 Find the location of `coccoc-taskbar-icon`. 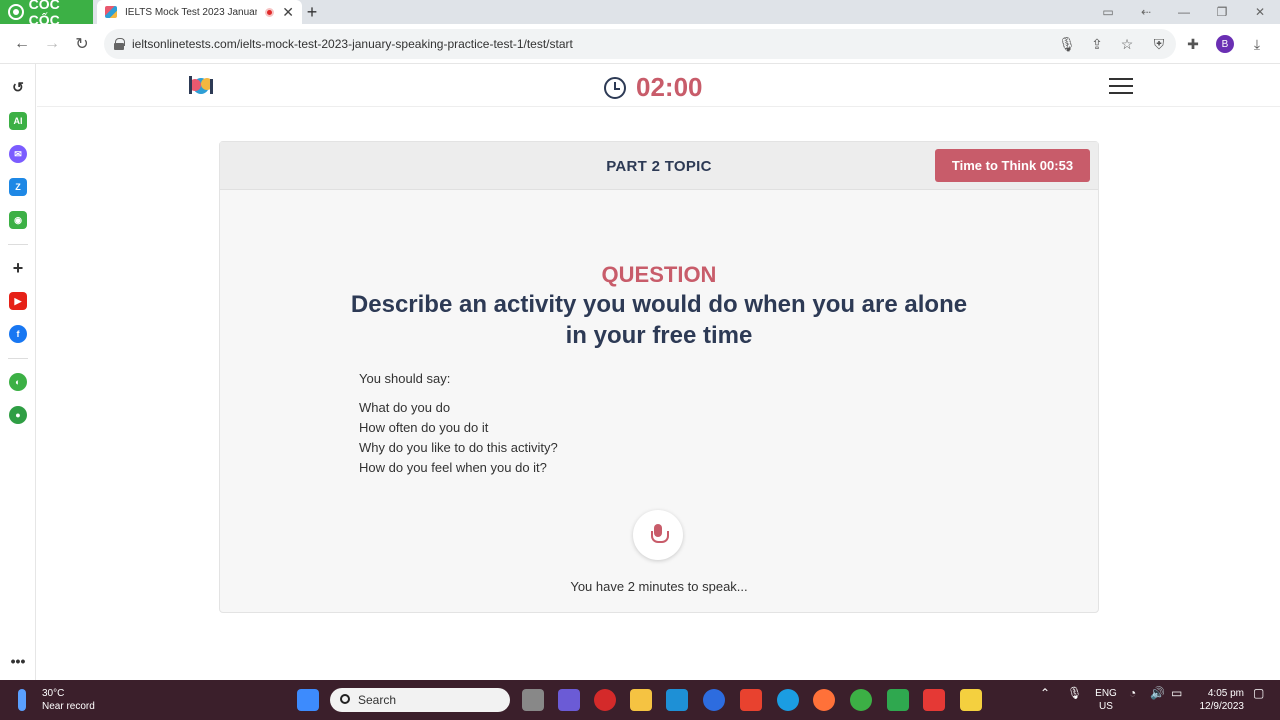

coccoc-taskbar-icon is located at coordinates (861, 700).